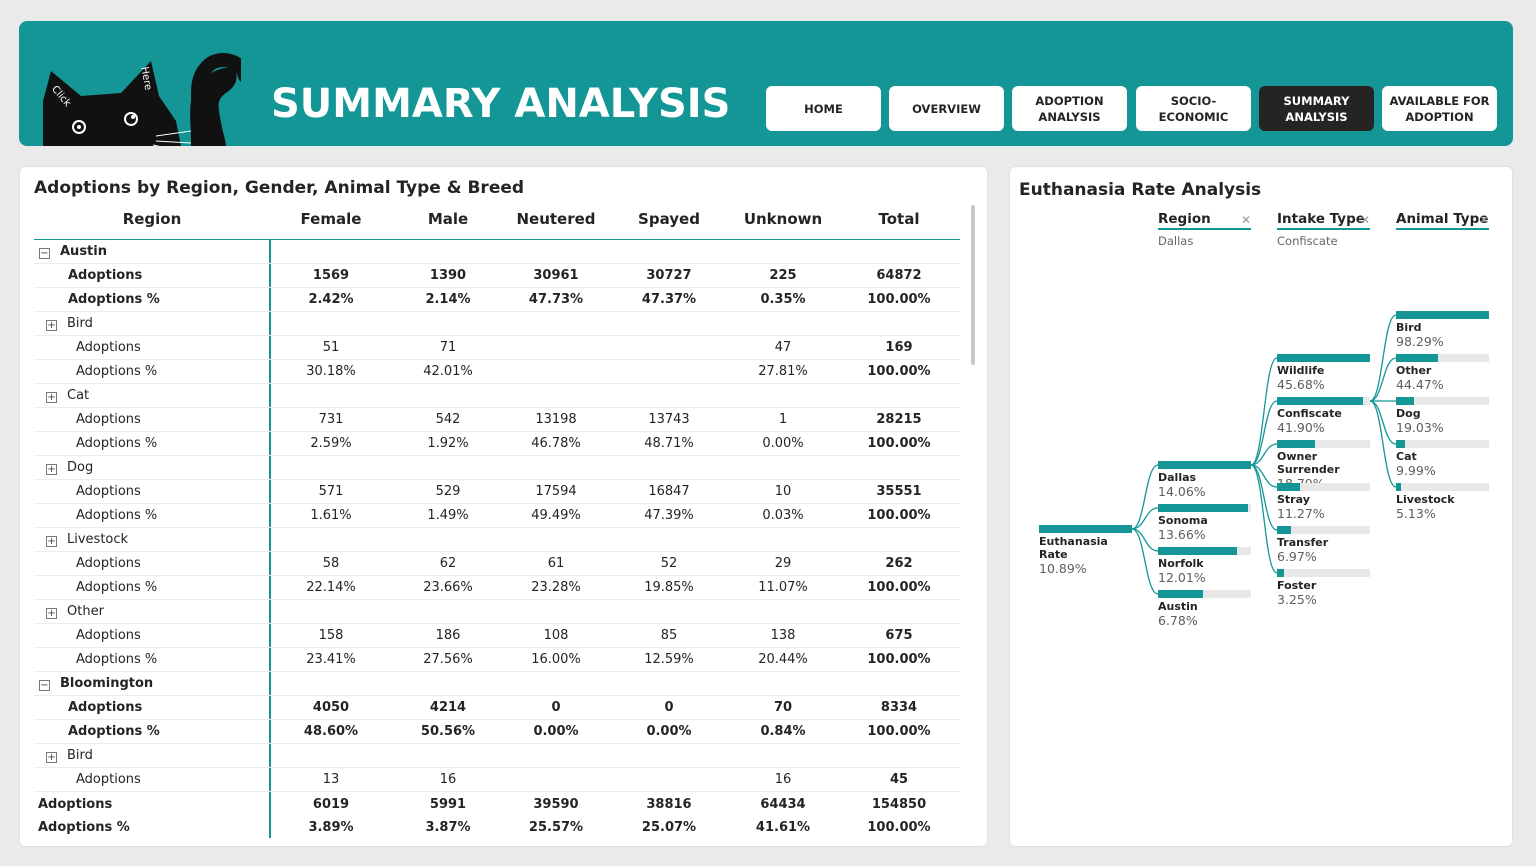 The height and width of the screenshot is (866, 1536). I want to click on tree-node-intake-type: Wildlife 45.68%, so click(1323, 373).